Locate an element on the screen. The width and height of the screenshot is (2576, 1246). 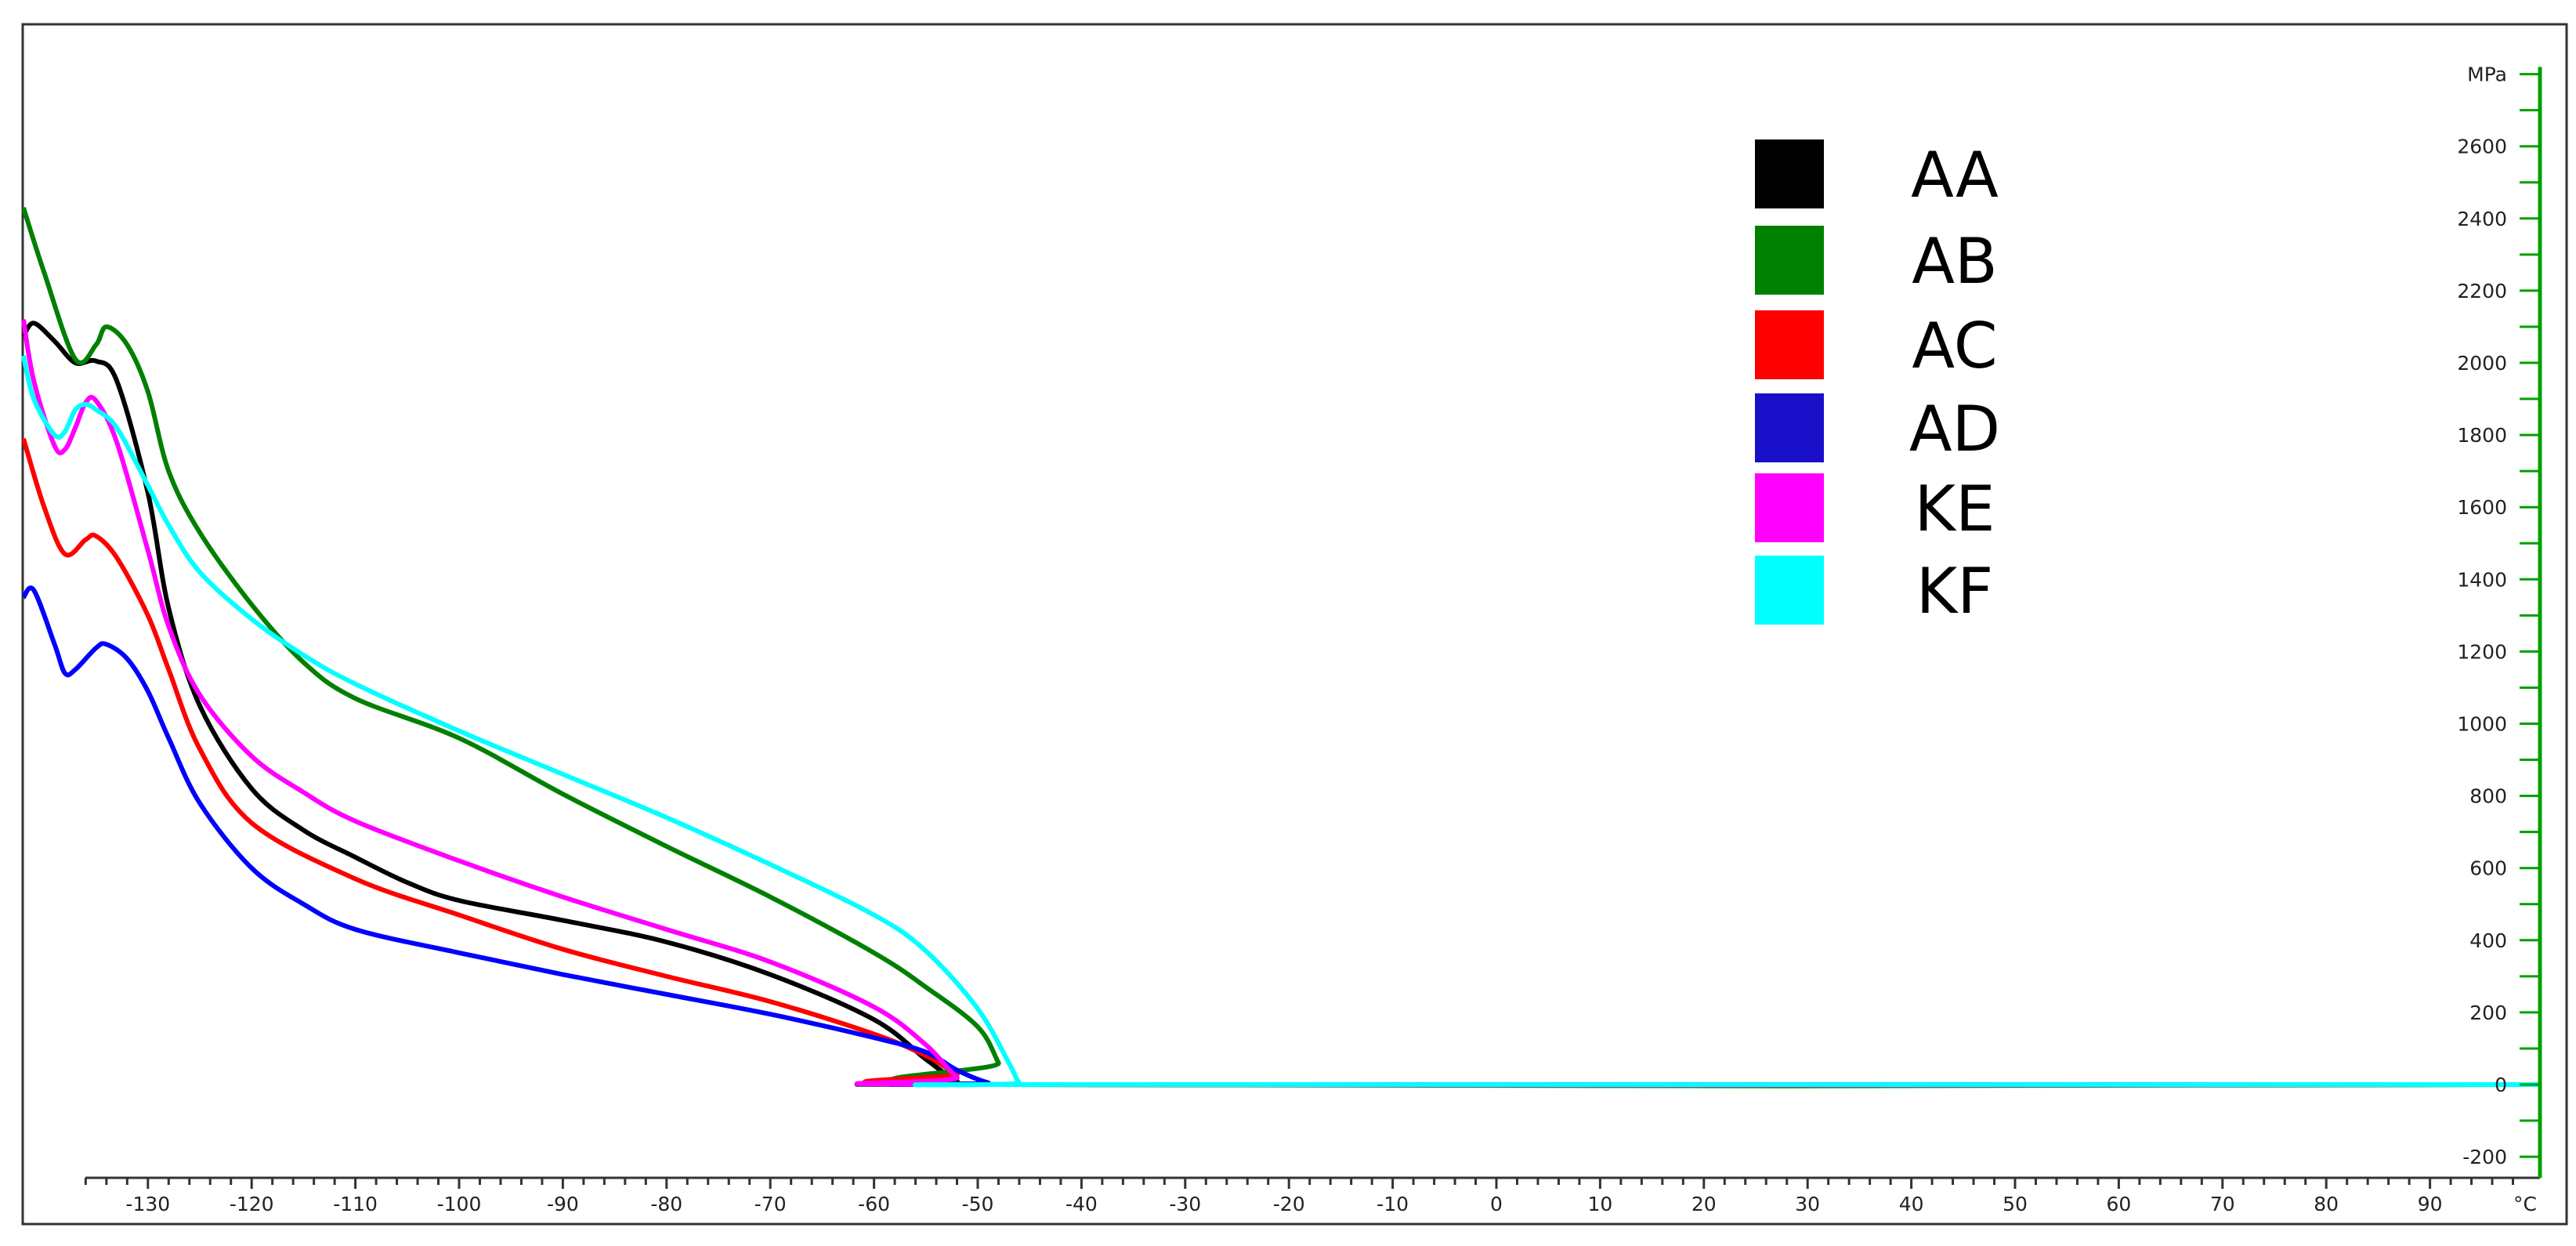
legend-label: KE is located at coordinates (1954, 509).